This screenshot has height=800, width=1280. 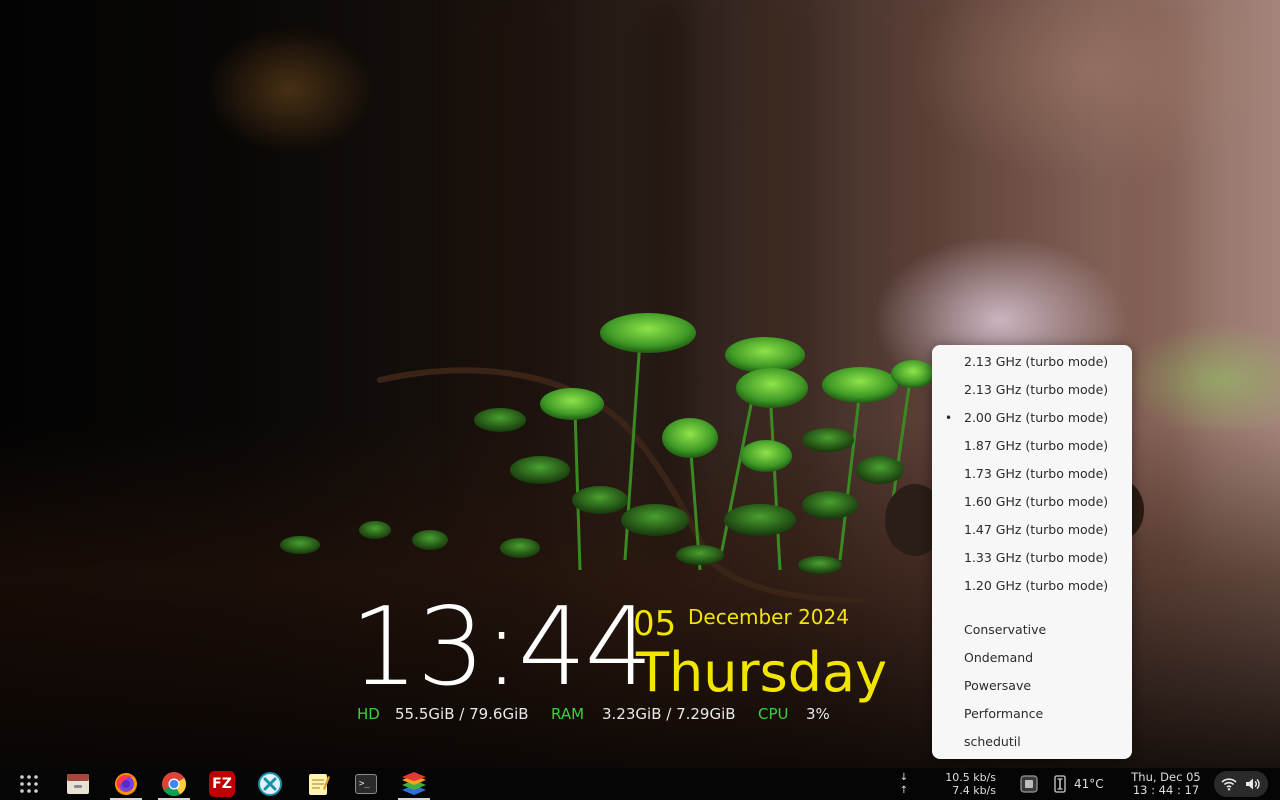 I want to click on grid-icon, so click(x=29, y=784).